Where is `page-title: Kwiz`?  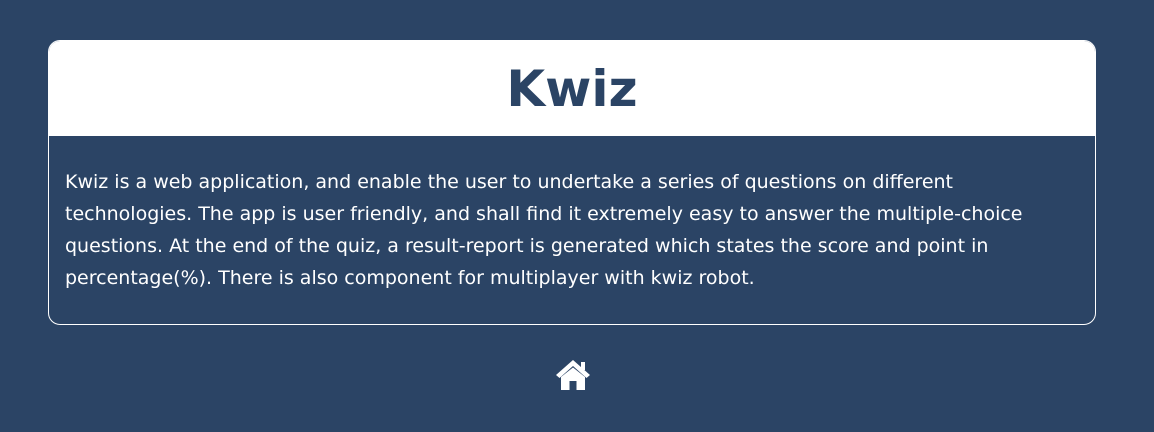 page-title: Kwiz is located at coordinates (572, 88).